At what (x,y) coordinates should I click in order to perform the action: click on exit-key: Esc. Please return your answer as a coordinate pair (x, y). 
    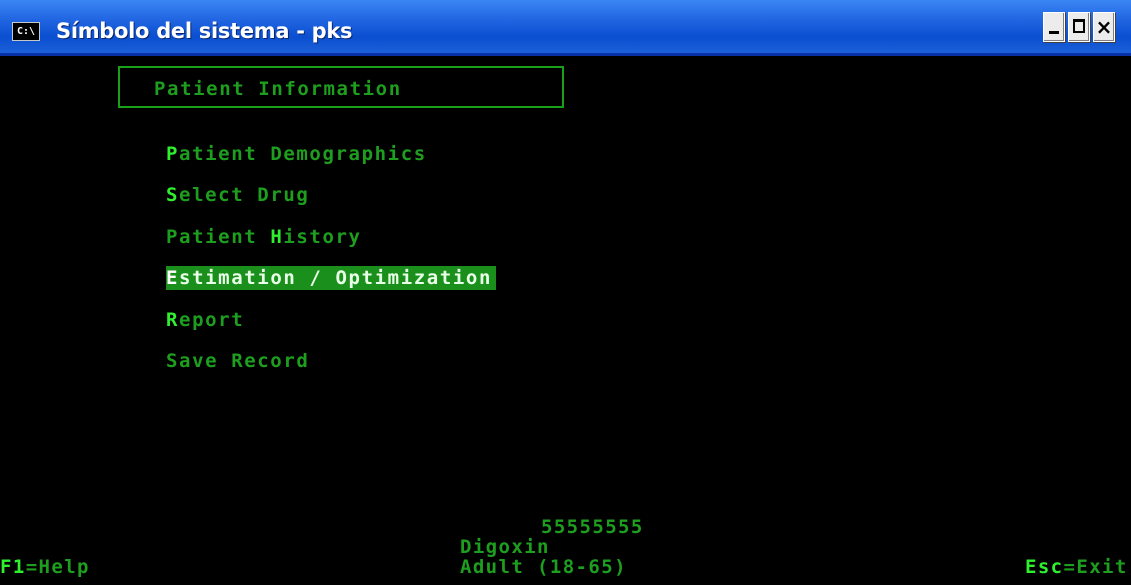
    Looking at the image, I should click on (1044, 567).